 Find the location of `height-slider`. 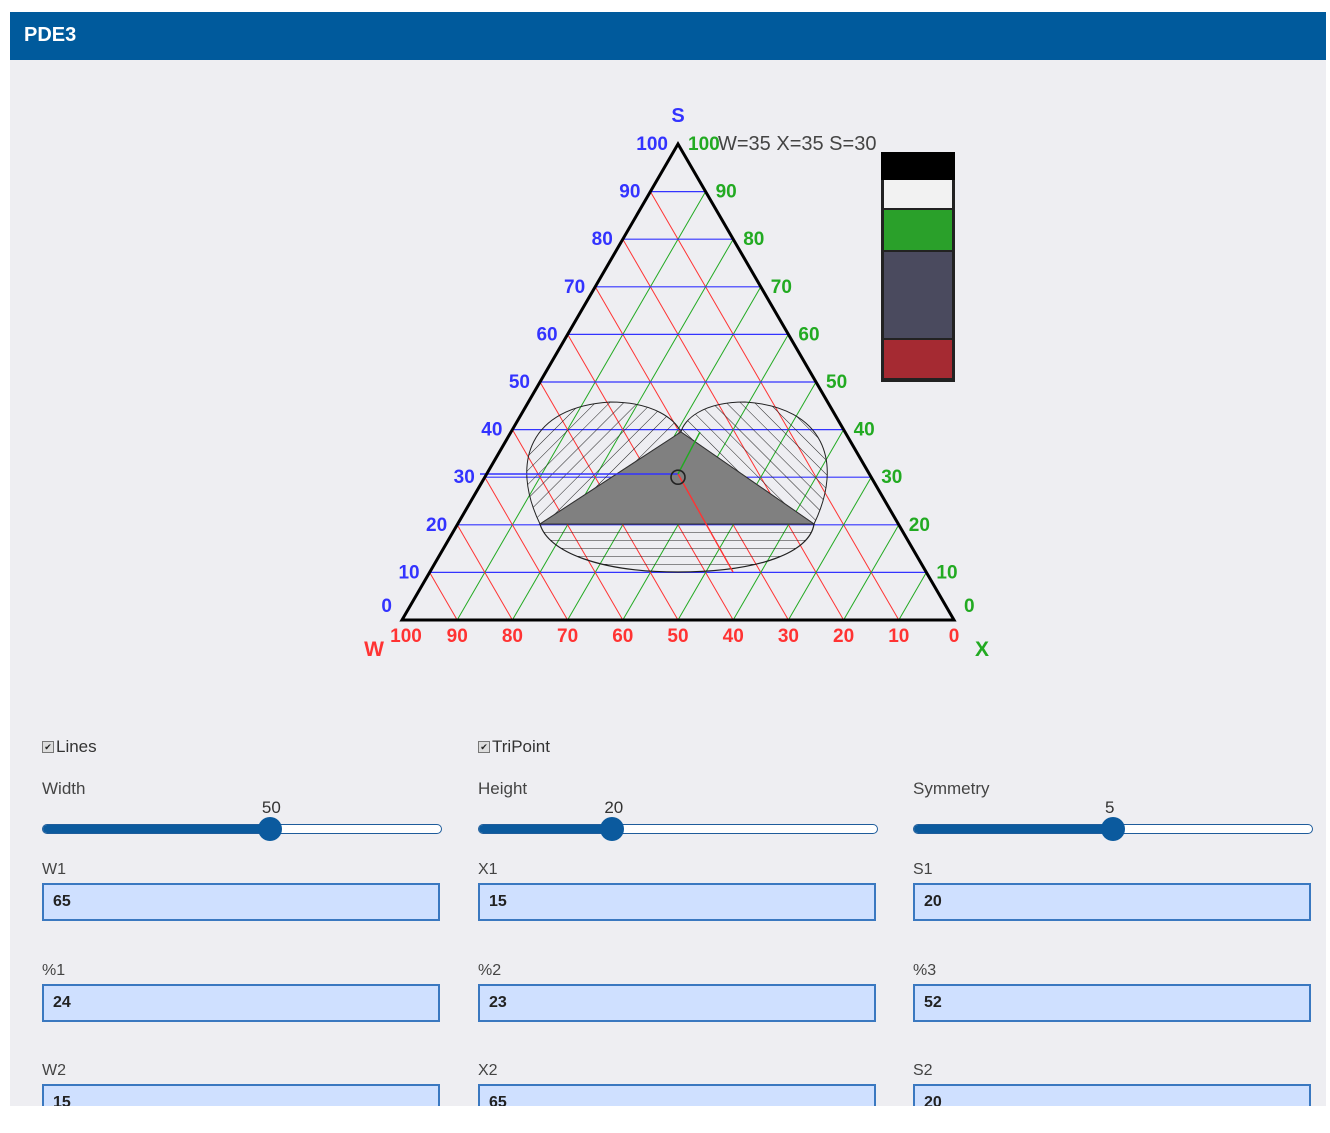

height-slider is located at coordinates (678, 829).